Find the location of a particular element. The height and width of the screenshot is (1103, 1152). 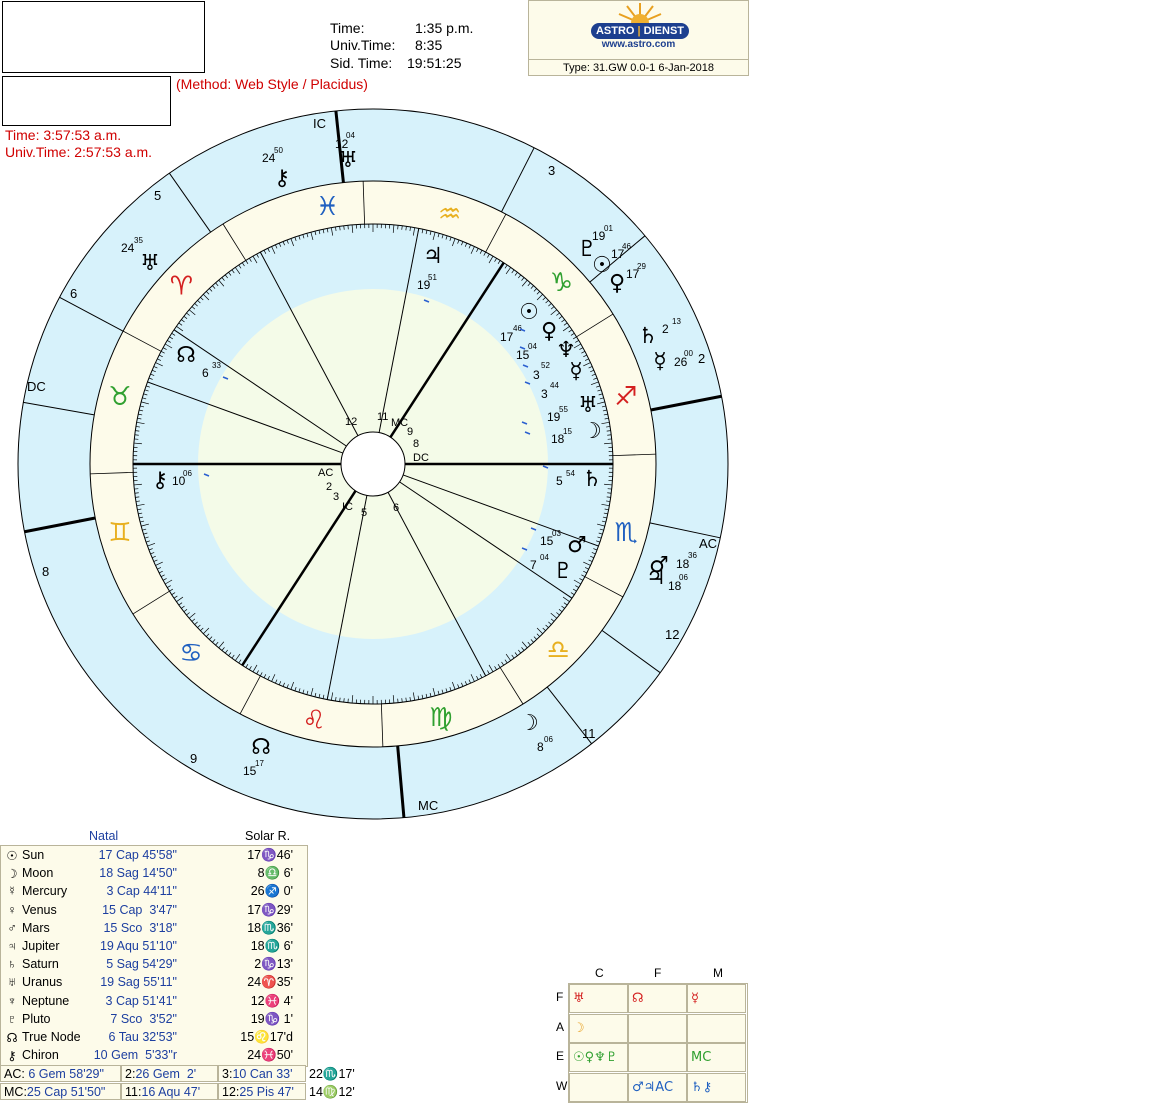

solar-position: 17♑29' is located at coordinates (258, 910).